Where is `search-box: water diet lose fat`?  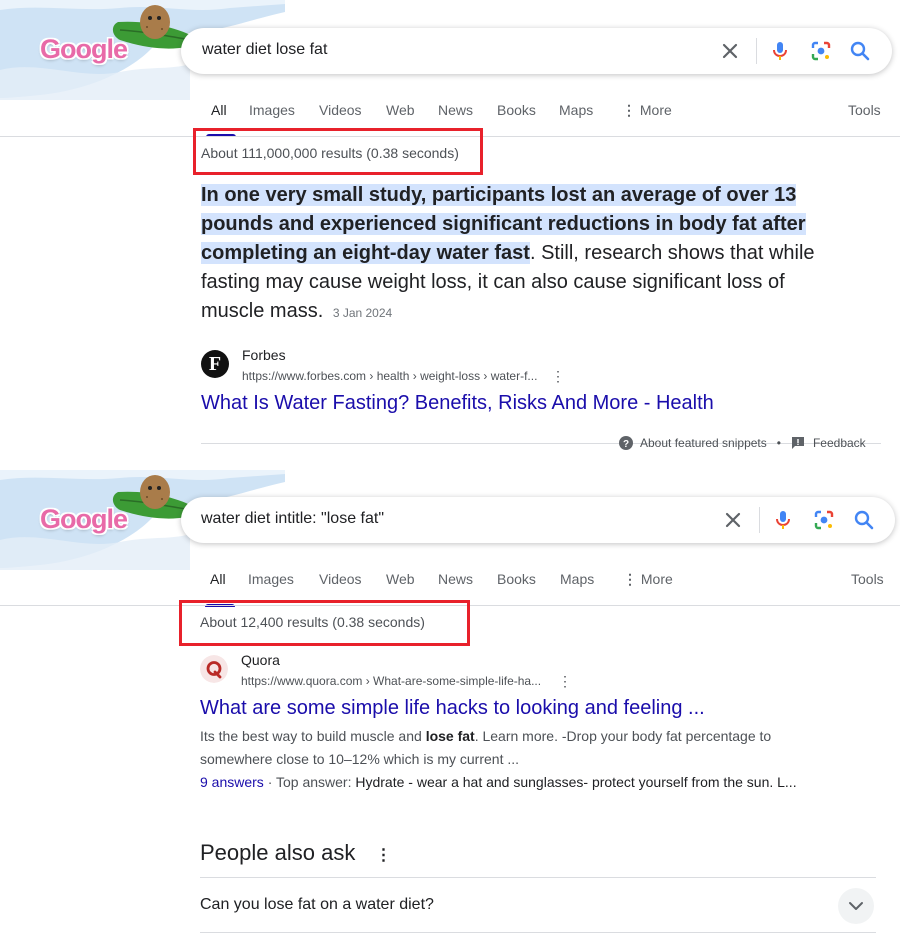 search-box: water diet lose fat is located at coordinates (536, 51).